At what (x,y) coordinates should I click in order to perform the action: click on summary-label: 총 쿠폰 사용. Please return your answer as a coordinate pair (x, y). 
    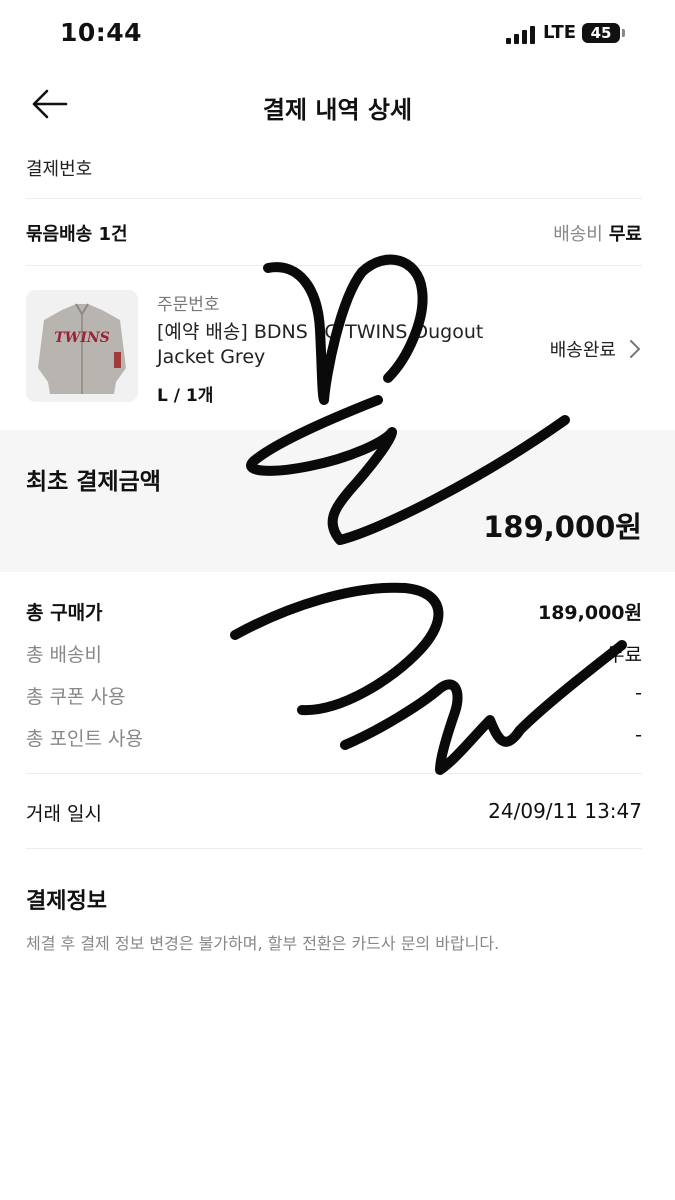
    Looking at the image, I should click on (76, 697).